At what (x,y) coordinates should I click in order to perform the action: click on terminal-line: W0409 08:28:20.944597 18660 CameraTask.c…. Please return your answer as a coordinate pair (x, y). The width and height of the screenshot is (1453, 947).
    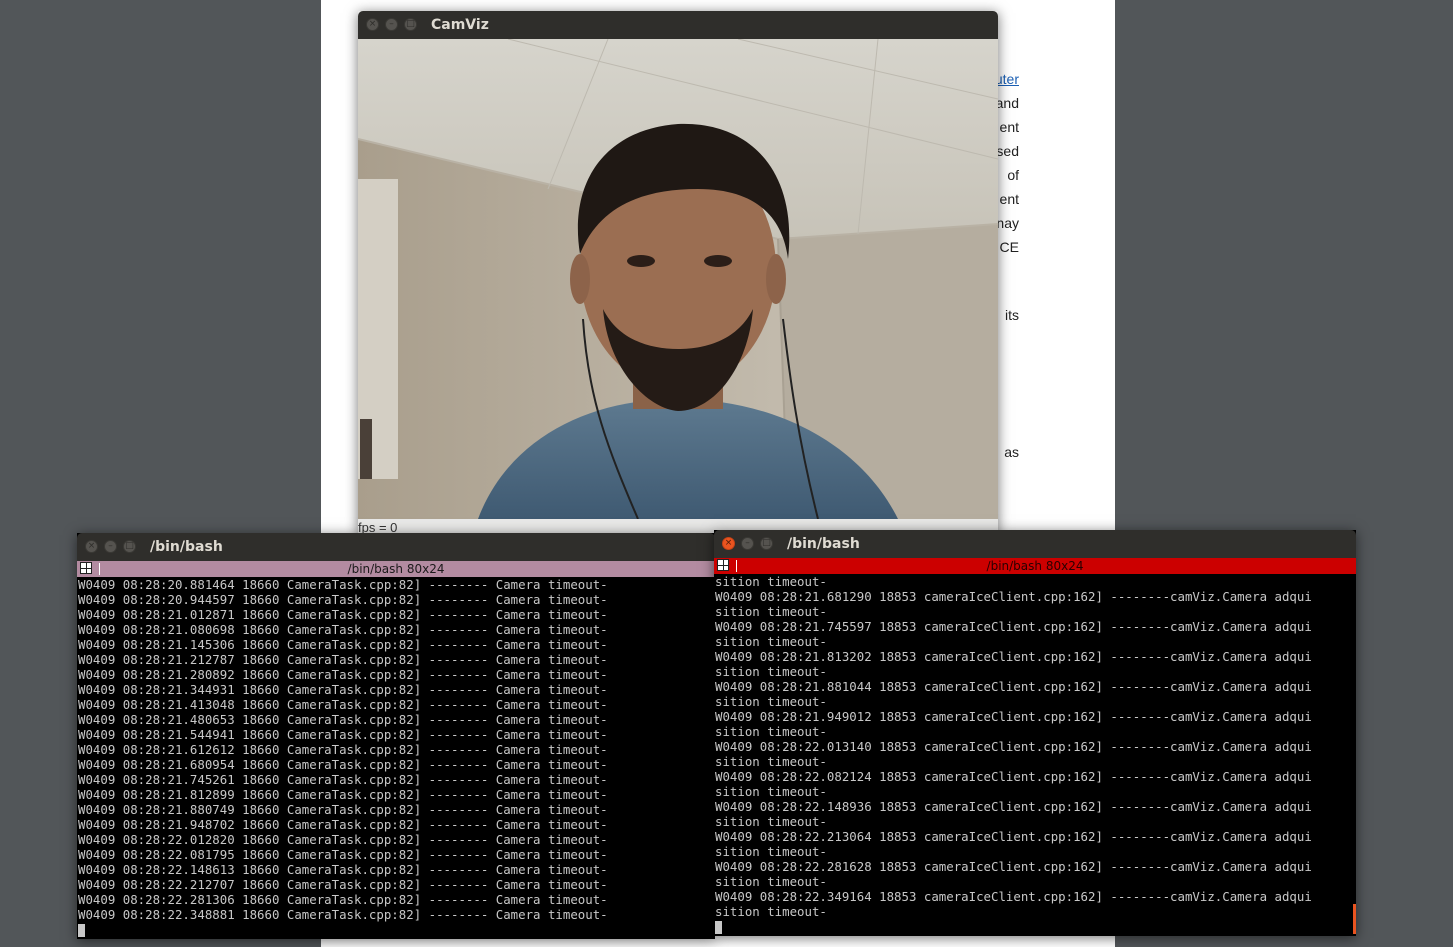
    Looking at the image, I should click on (343, 599).